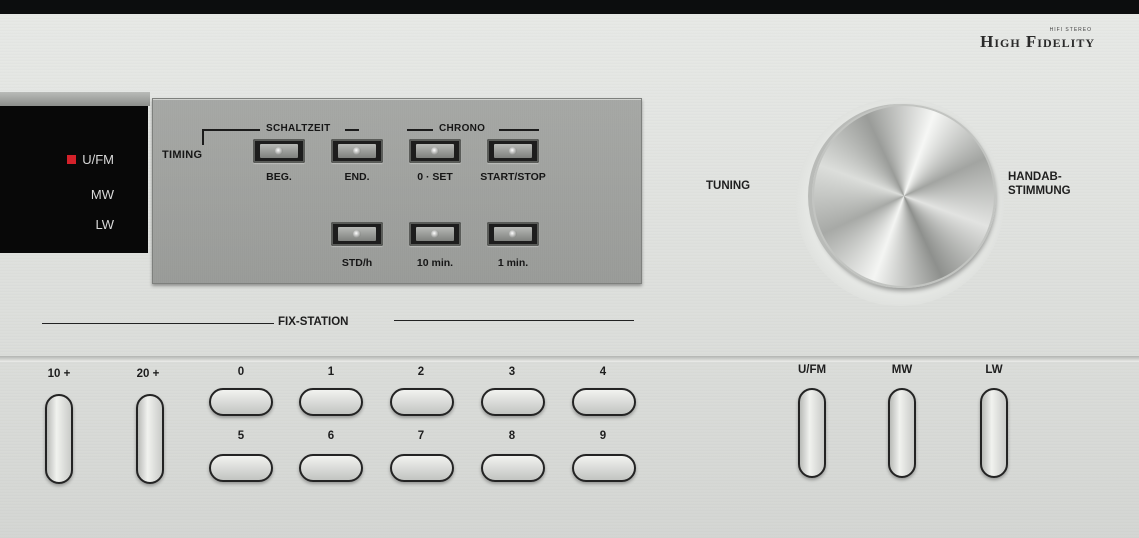 This screenshot has width=1139, height=538. Describe the element at coordinates (59, 374) in the screenshot. I see `plus-ten-label: 10 +` at that location.